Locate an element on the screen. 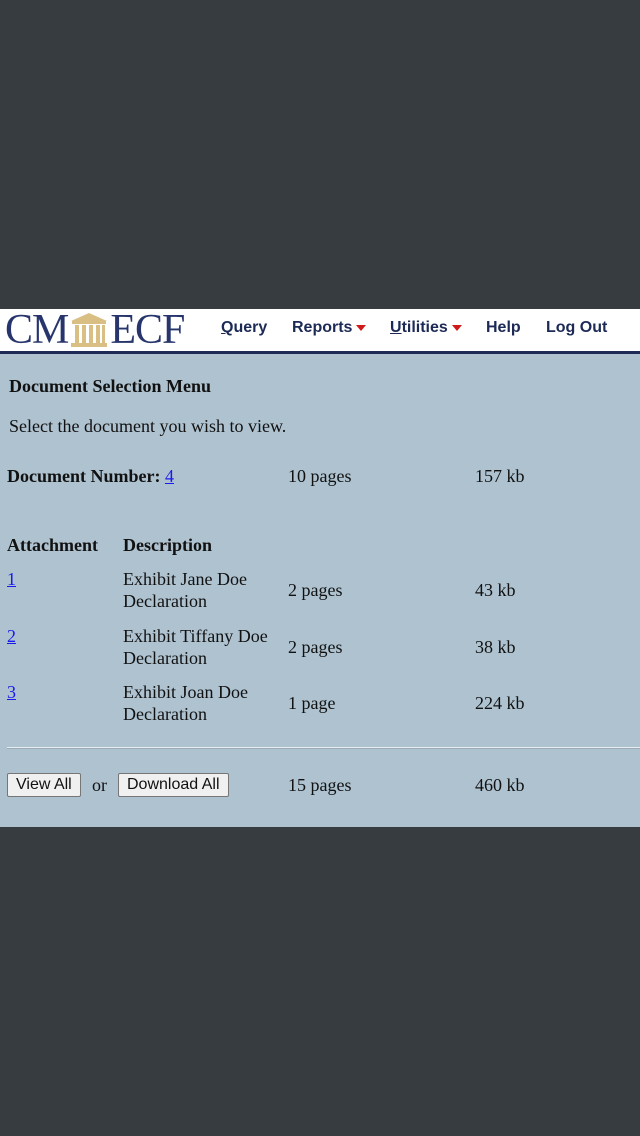 The height and width of the screenshot is (1136, 640). logo-text-right: ECF is located at coordinates (147, 330).